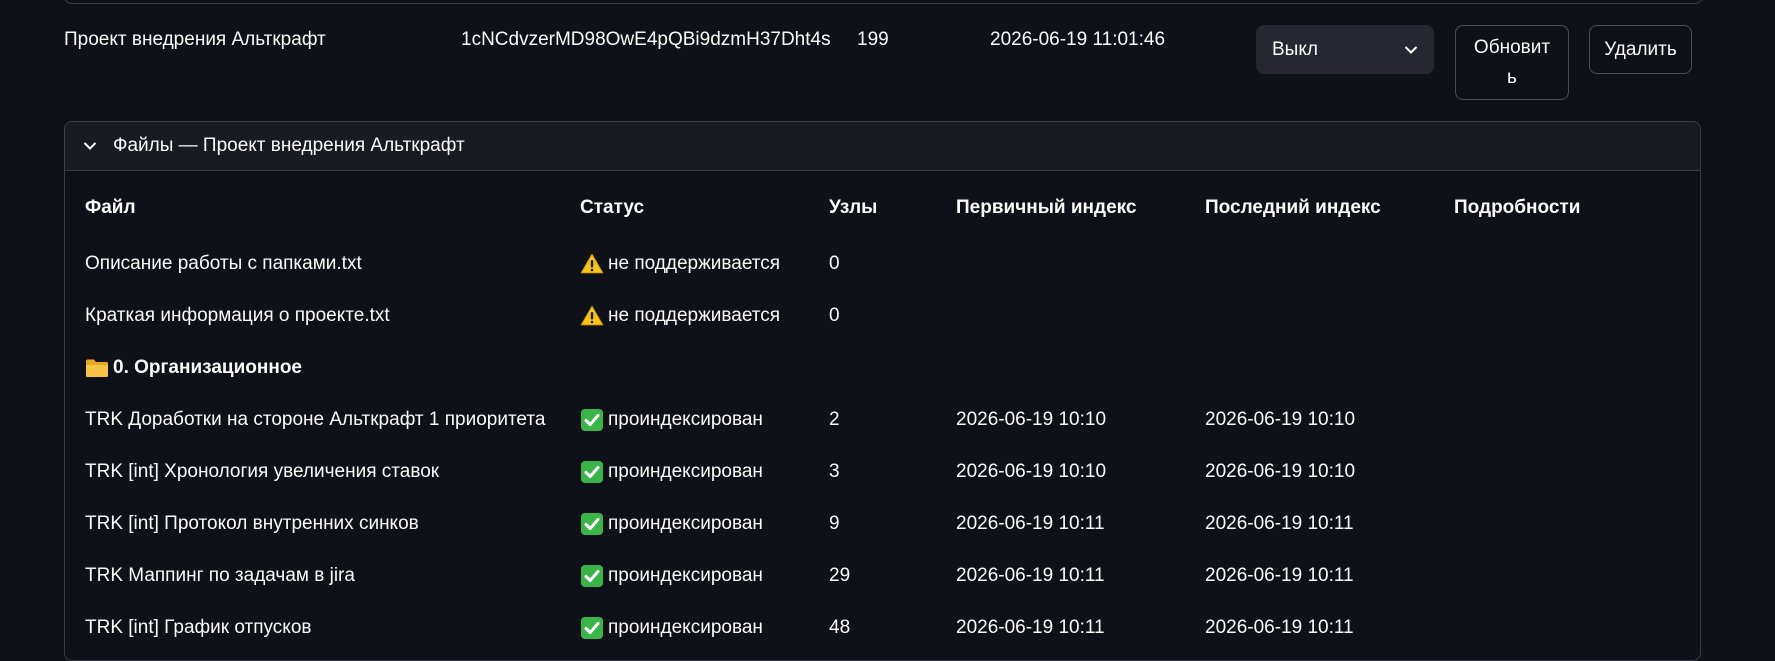 Image resolution: width=1775 pixels, height=661 pixels. I want to click on column-header-status: Статус, so click(612, 207).